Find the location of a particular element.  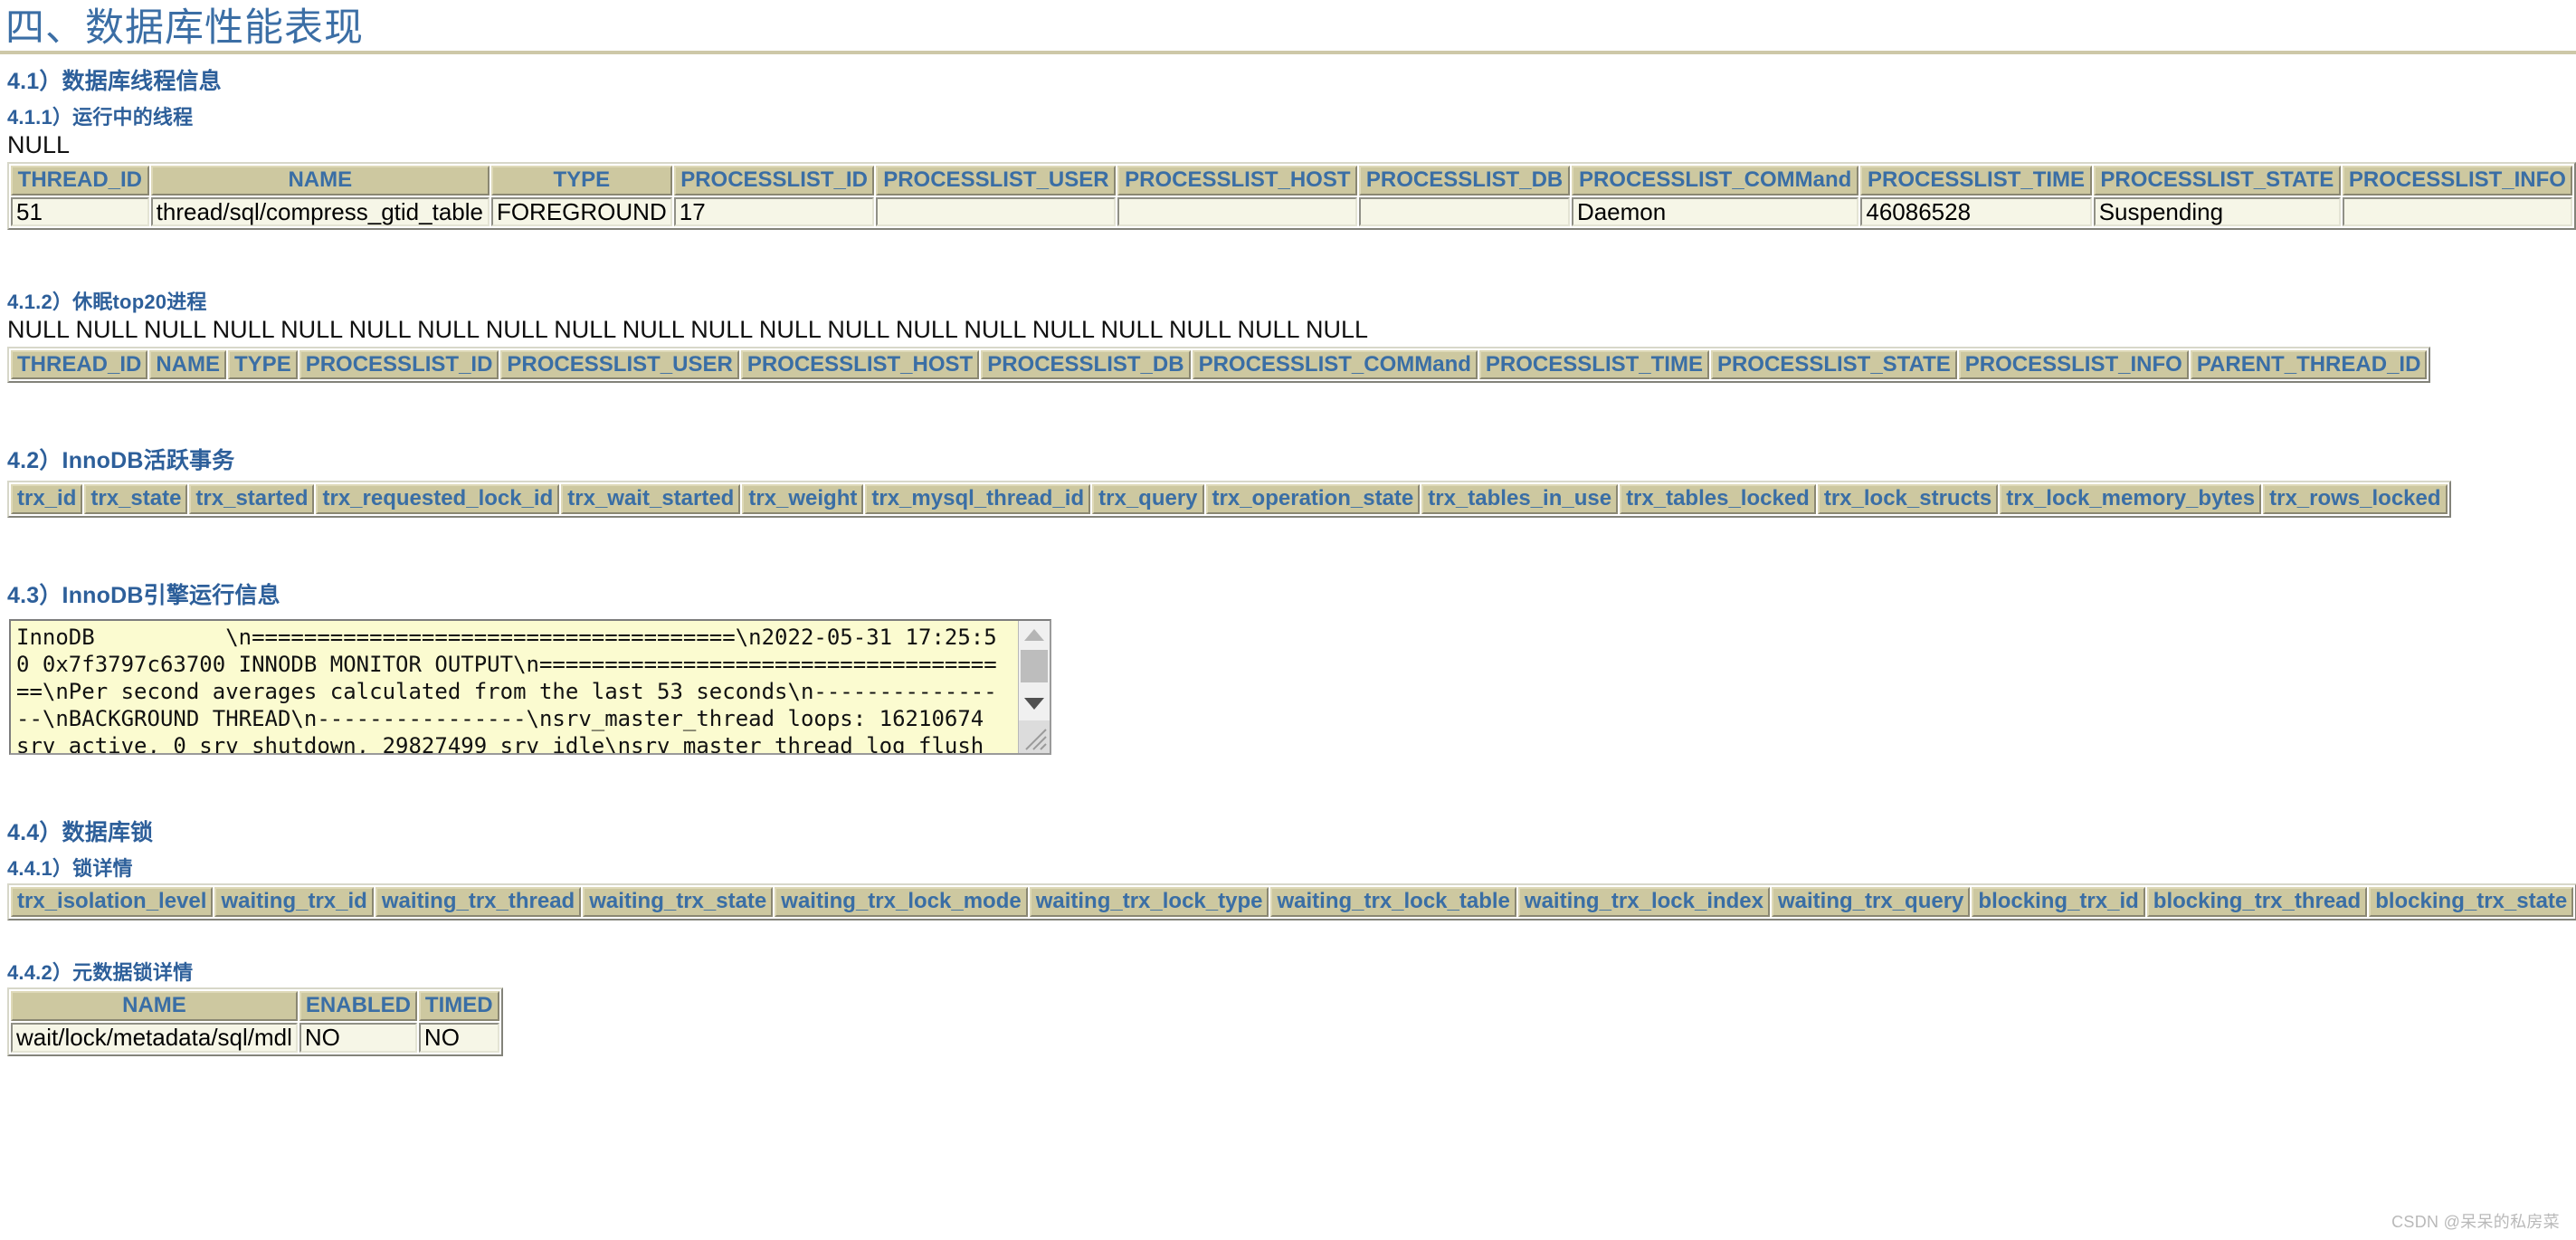

section-heading-4-1-2: 4.1.2）休眠top20进程 is located at coordinates (107, 302).